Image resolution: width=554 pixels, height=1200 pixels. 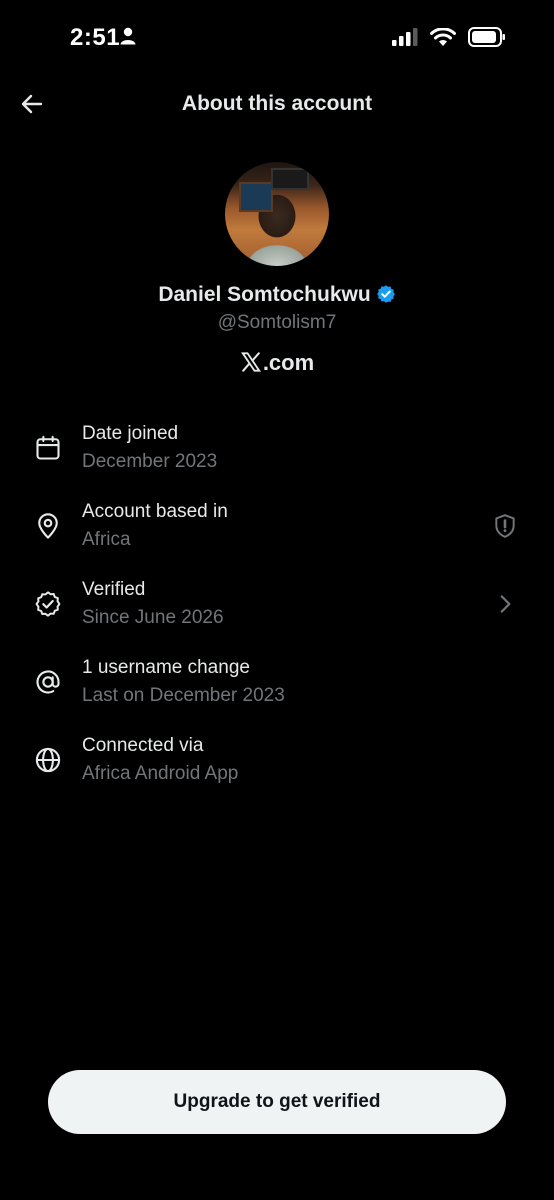 I want to click on wifi-icon, so click(x=443, y=39).